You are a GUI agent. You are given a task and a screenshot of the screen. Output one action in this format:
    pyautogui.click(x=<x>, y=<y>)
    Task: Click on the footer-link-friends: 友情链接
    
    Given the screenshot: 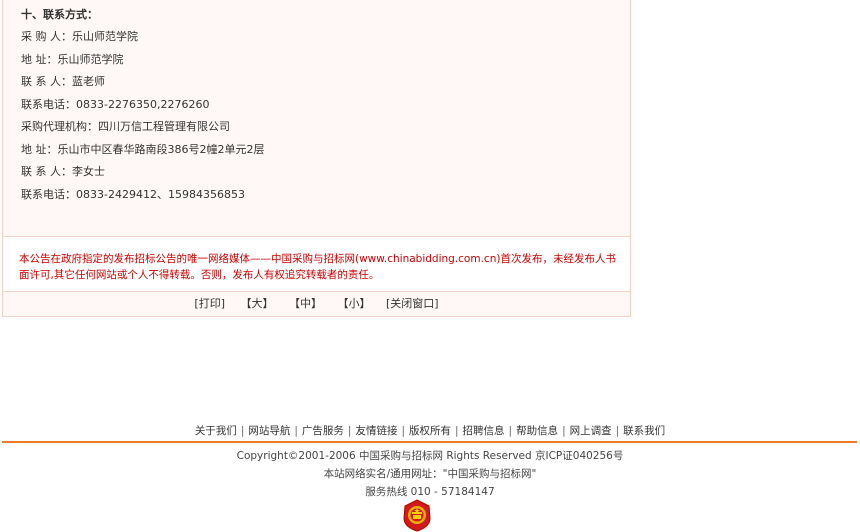 What is the action you would take?
    pyautogui.click(x=376, y=431)
    